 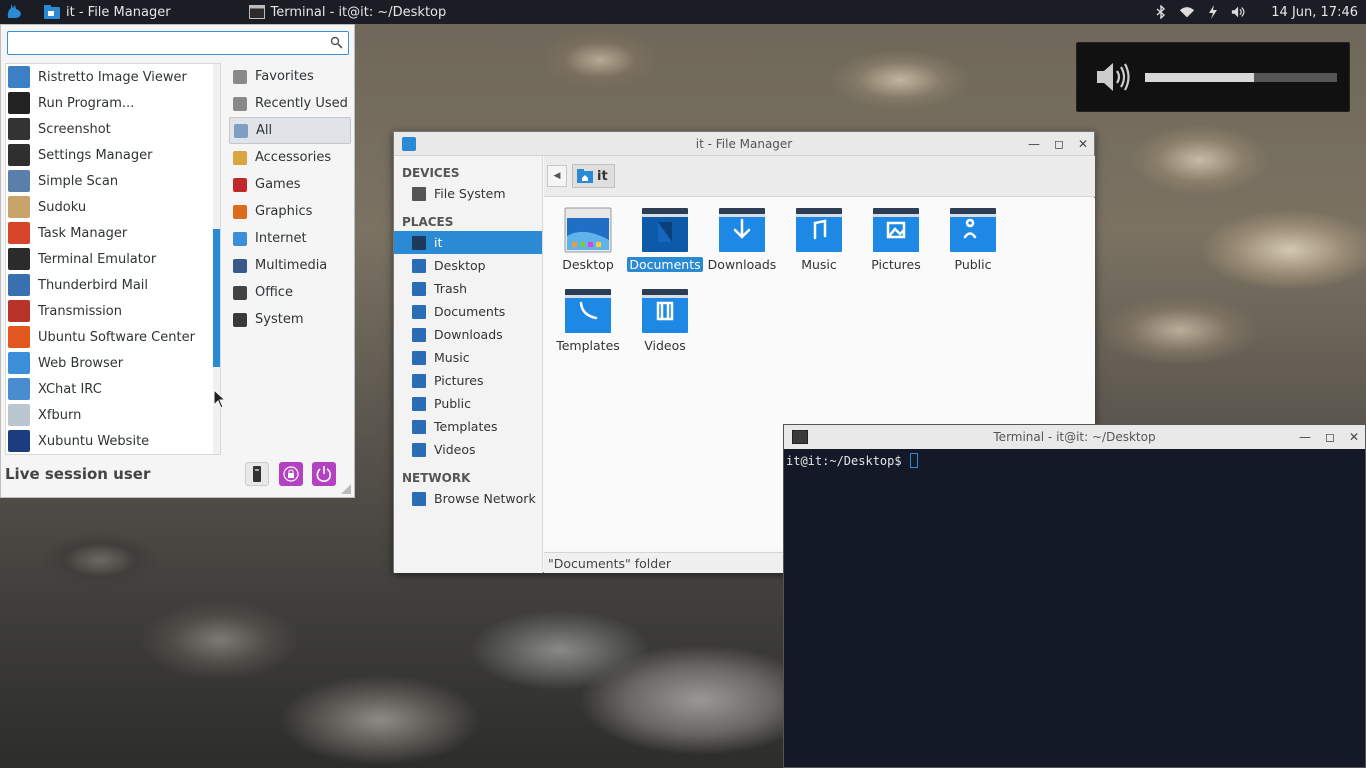 What do you see at coordinates (290, 130) in the screenshot?
I see `category-item: All` at bounding box center [290, 130].